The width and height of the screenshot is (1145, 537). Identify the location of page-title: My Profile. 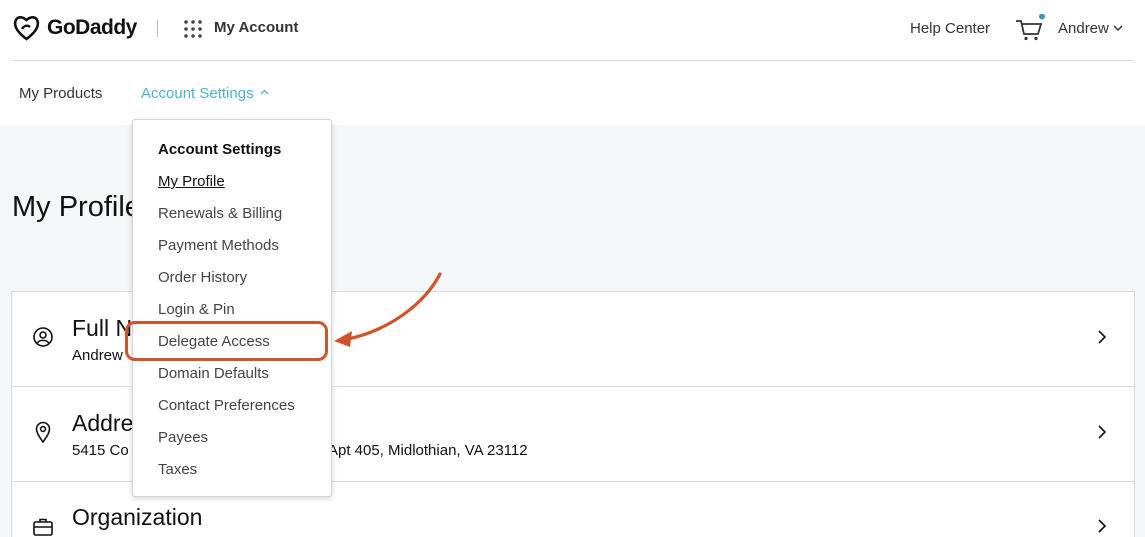
(76, 207).